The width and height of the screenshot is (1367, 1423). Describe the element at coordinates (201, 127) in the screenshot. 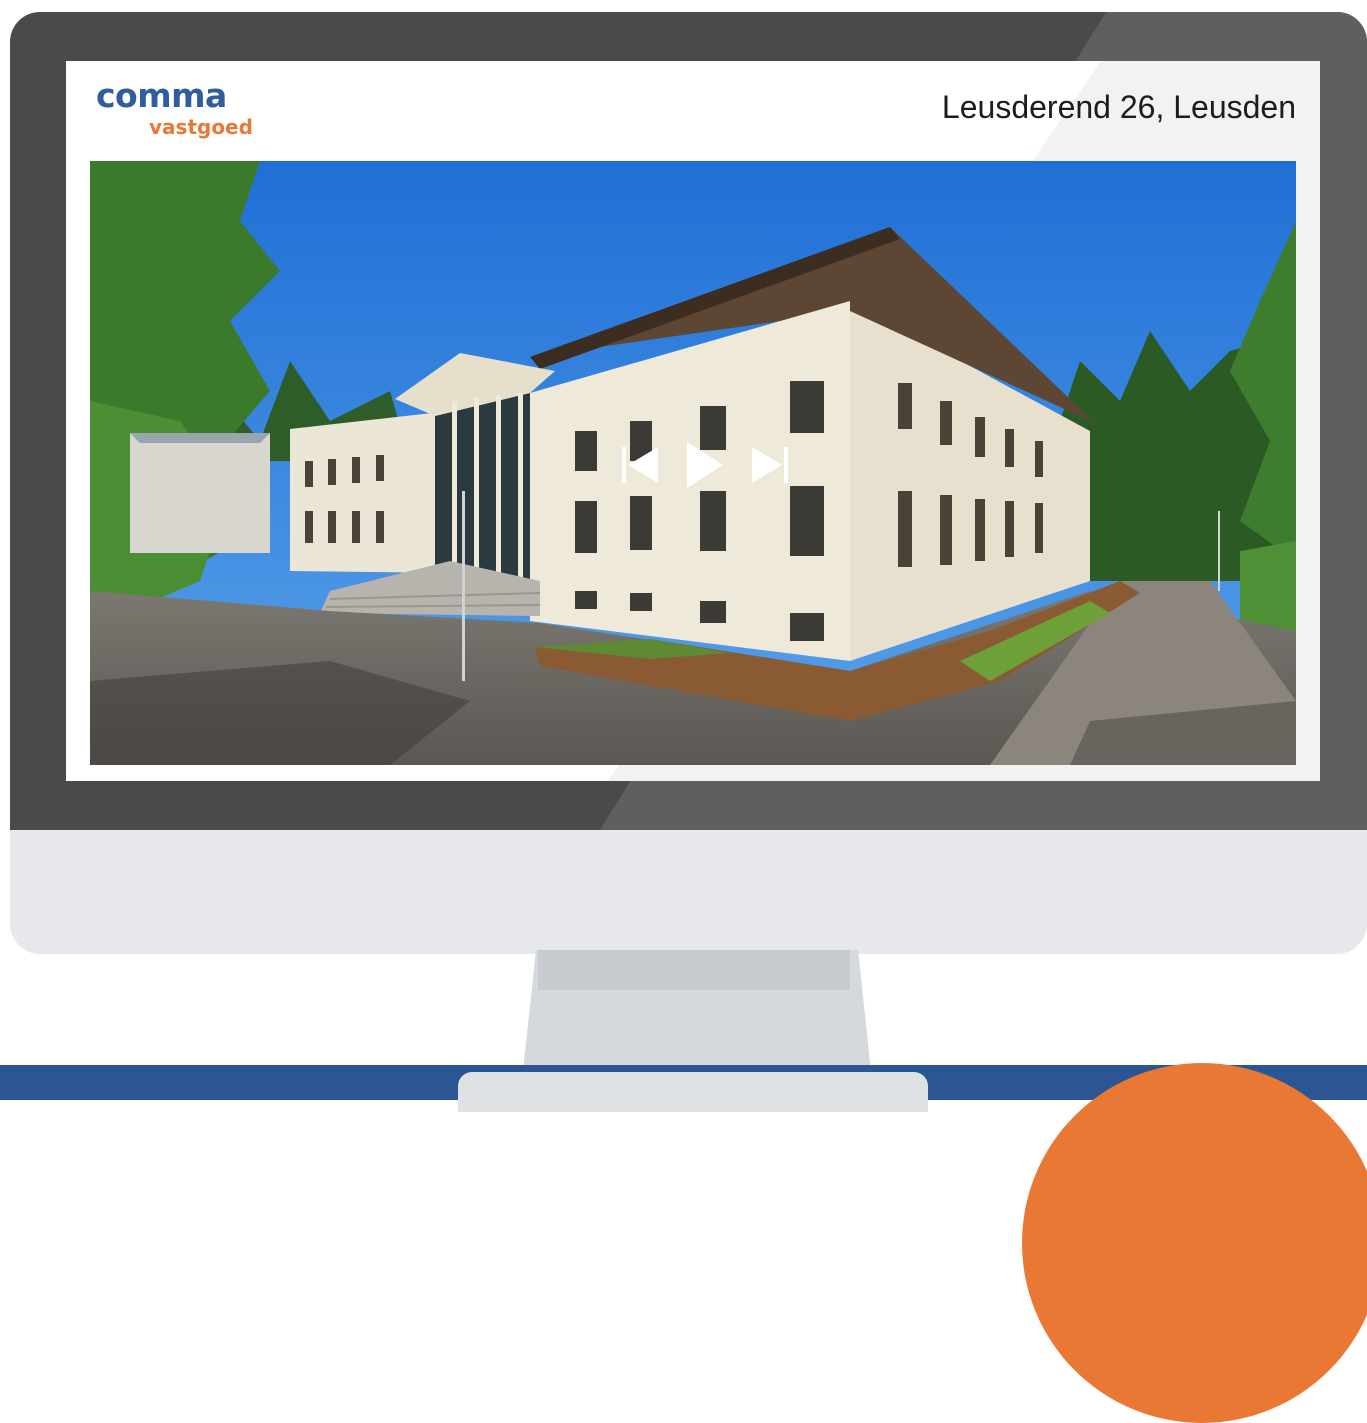

I see `logo-sub-text: vastgoed` at that location.